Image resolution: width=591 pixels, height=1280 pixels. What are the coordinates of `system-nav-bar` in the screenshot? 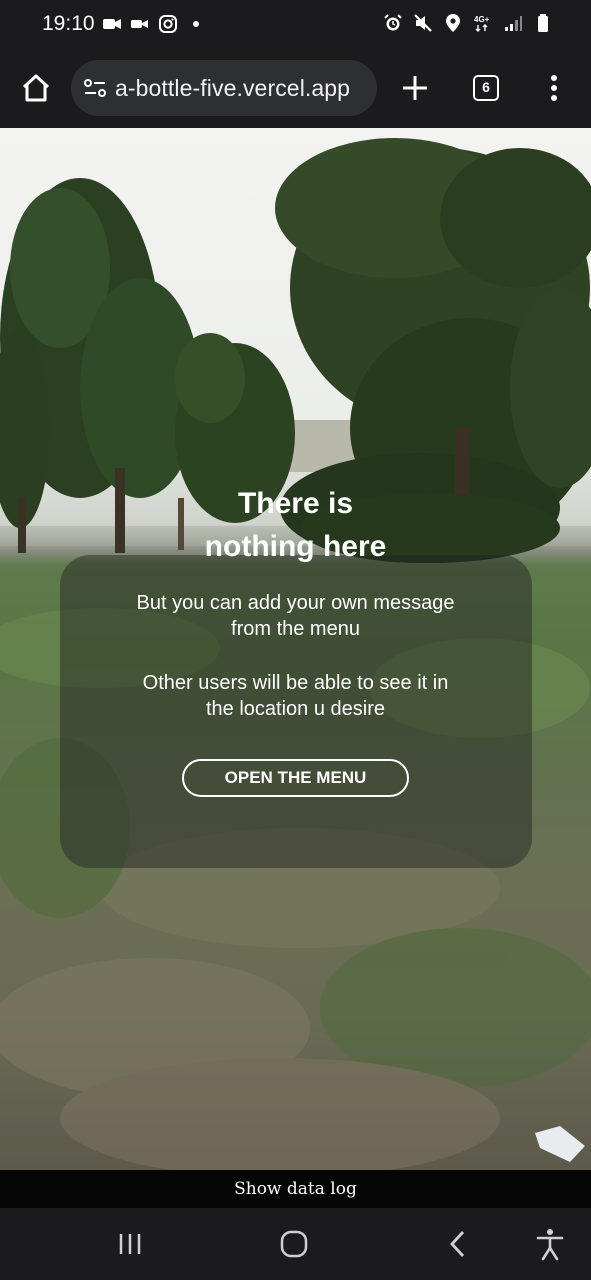 It's located at (295, 1244).